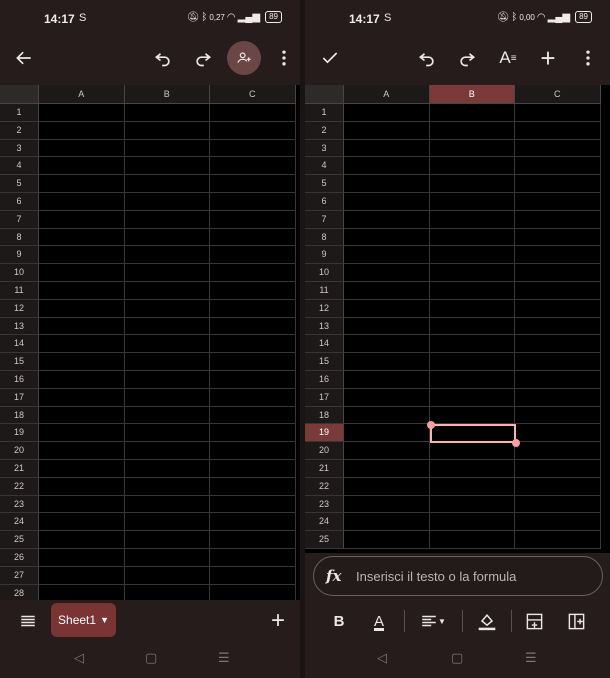  I want to click on cell-b4, so click(167, 166).